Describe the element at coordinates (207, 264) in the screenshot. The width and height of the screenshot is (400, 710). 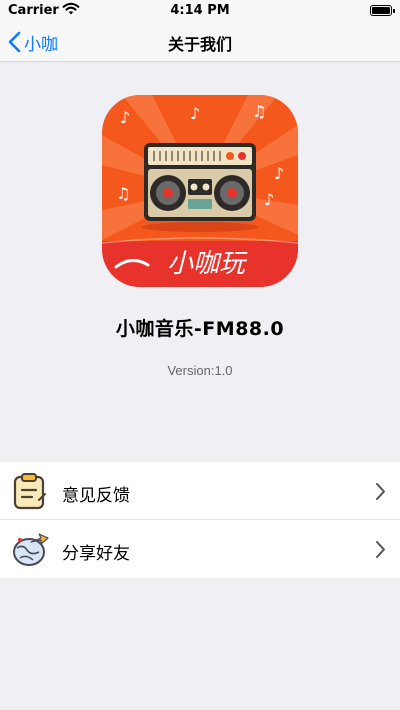
I see `logo-text: 小咖玩` at that location.